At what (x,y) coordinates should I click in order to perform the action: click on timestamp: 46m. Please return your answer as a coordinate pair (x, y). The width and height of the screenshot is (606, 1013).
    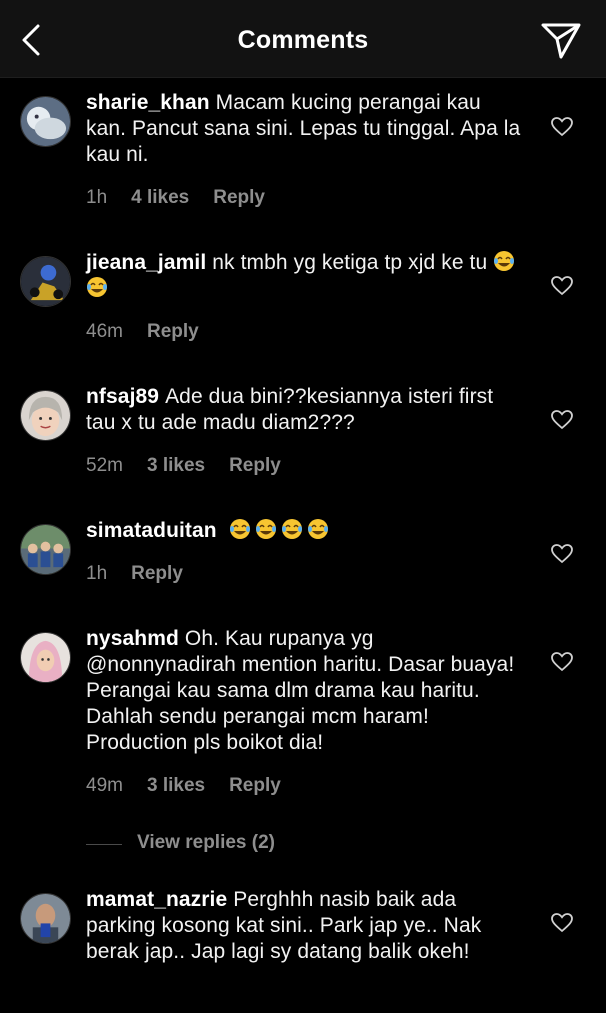
    Looking at the image, I should click on (104, 331).